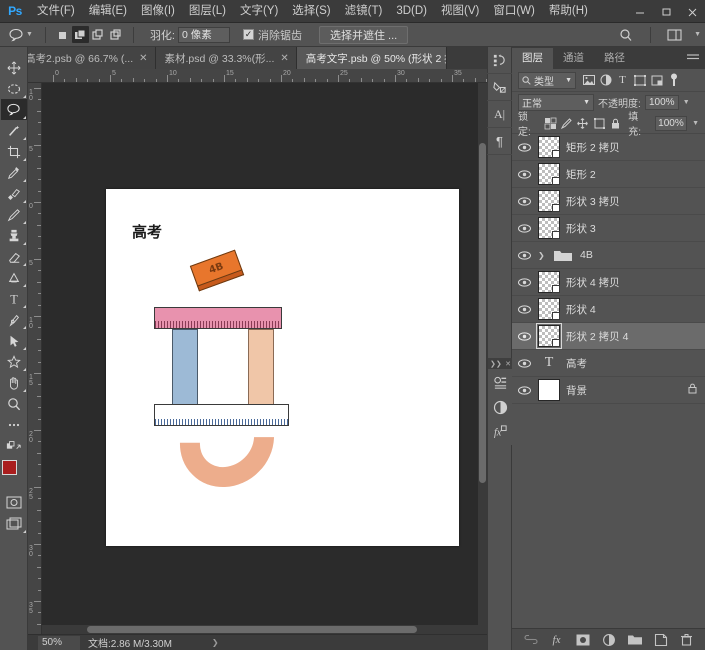 The image size is (705, 650). I want to click on minimize-icon, so click(640, 11).